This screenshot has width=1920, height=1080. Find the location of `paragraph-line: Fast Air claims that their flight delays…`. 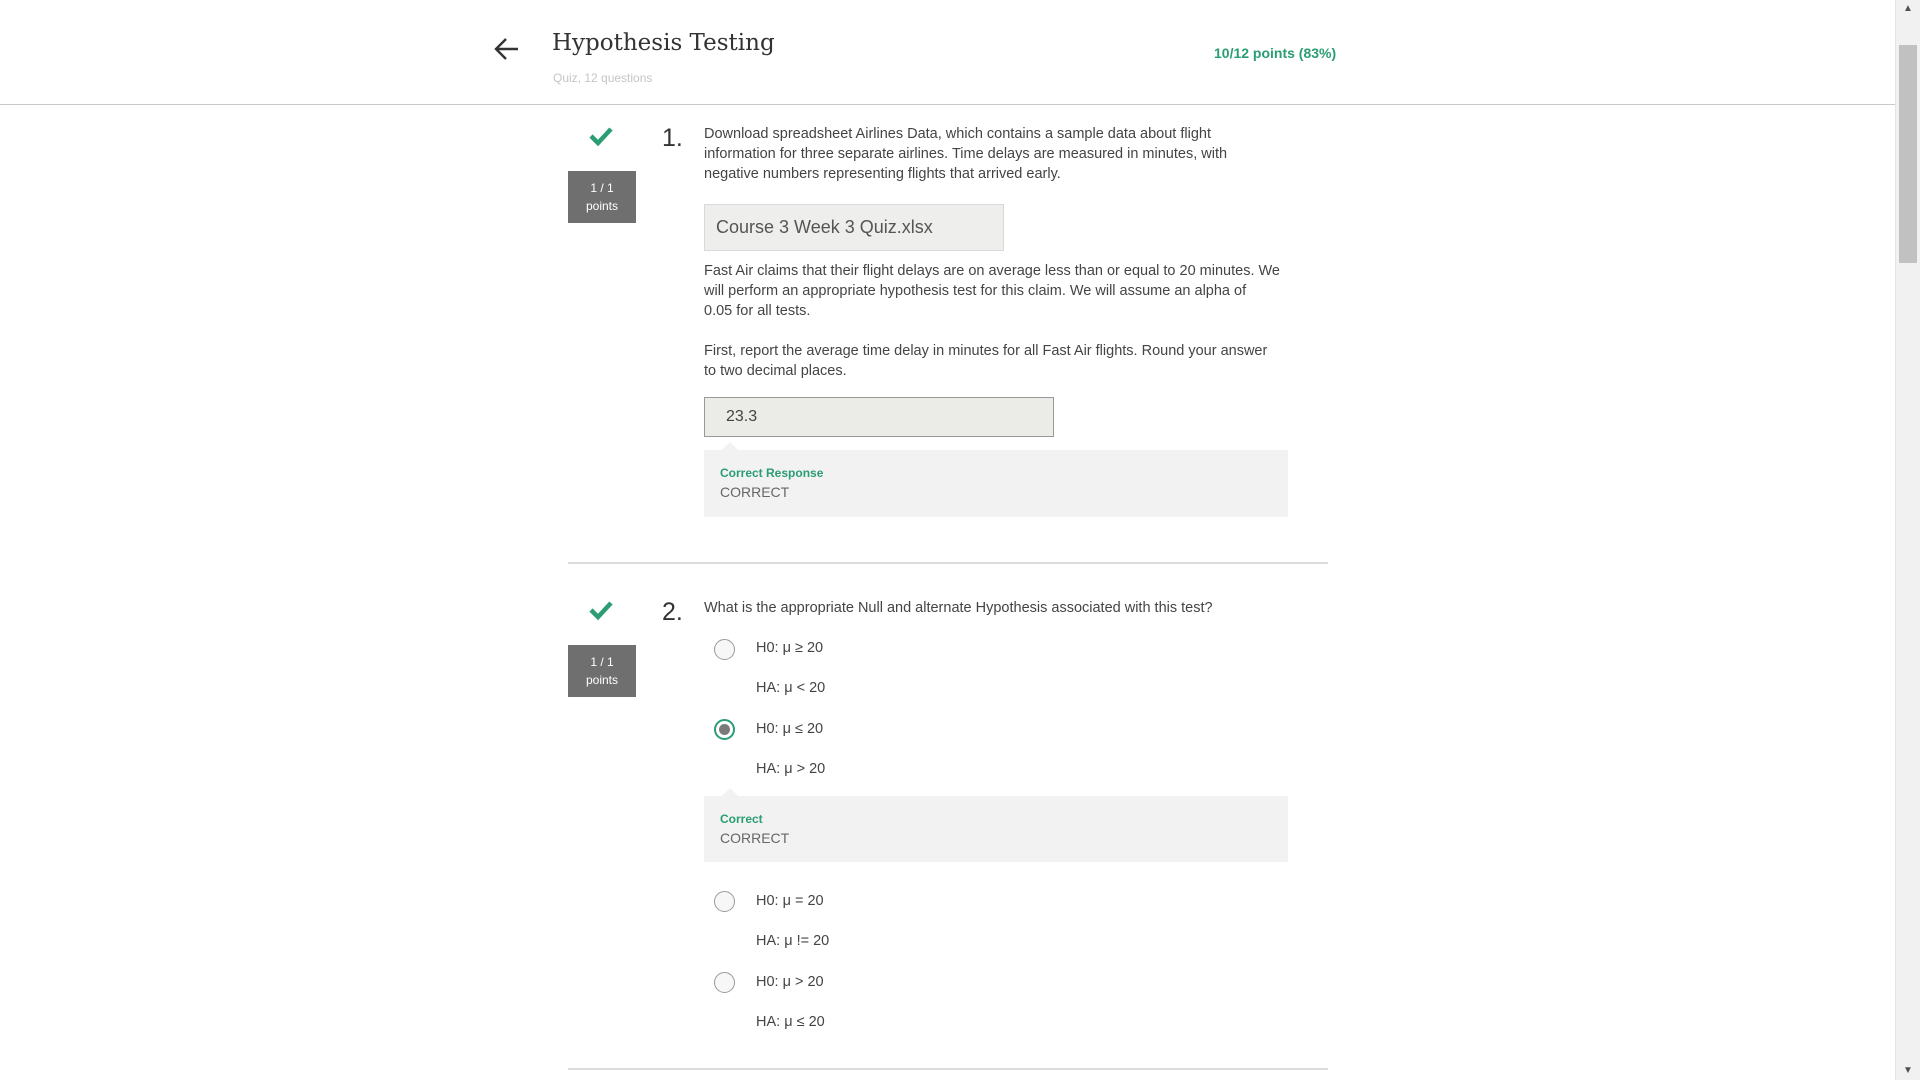

paragraph-line: Fast Air claims that their flight delays… is located at coordinates (992, 271).